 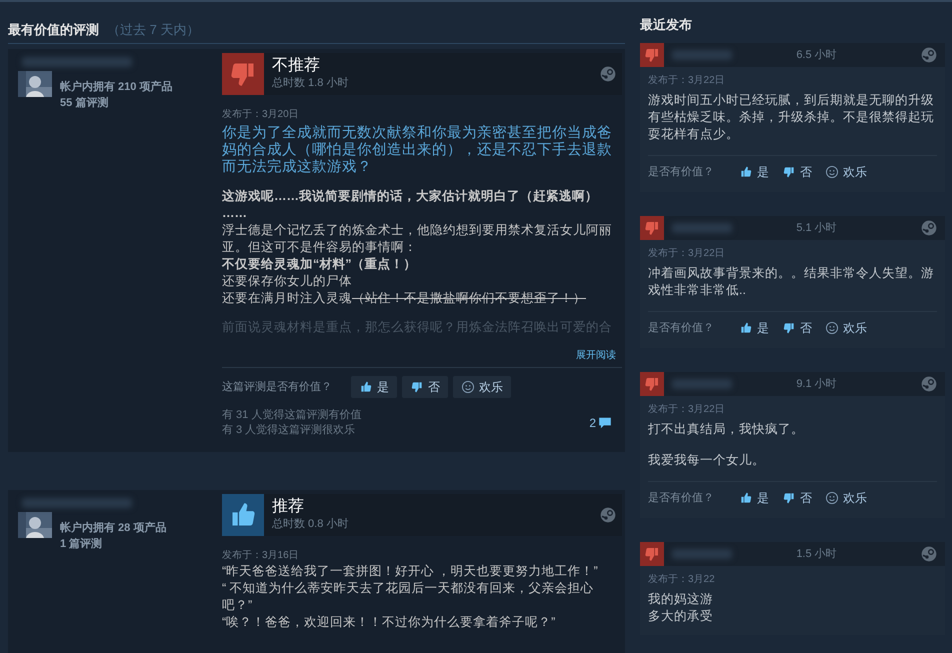 I want to click on funny-count: 有 3 人觉得这篇评测很欢乐, so click(x=289, y=430).